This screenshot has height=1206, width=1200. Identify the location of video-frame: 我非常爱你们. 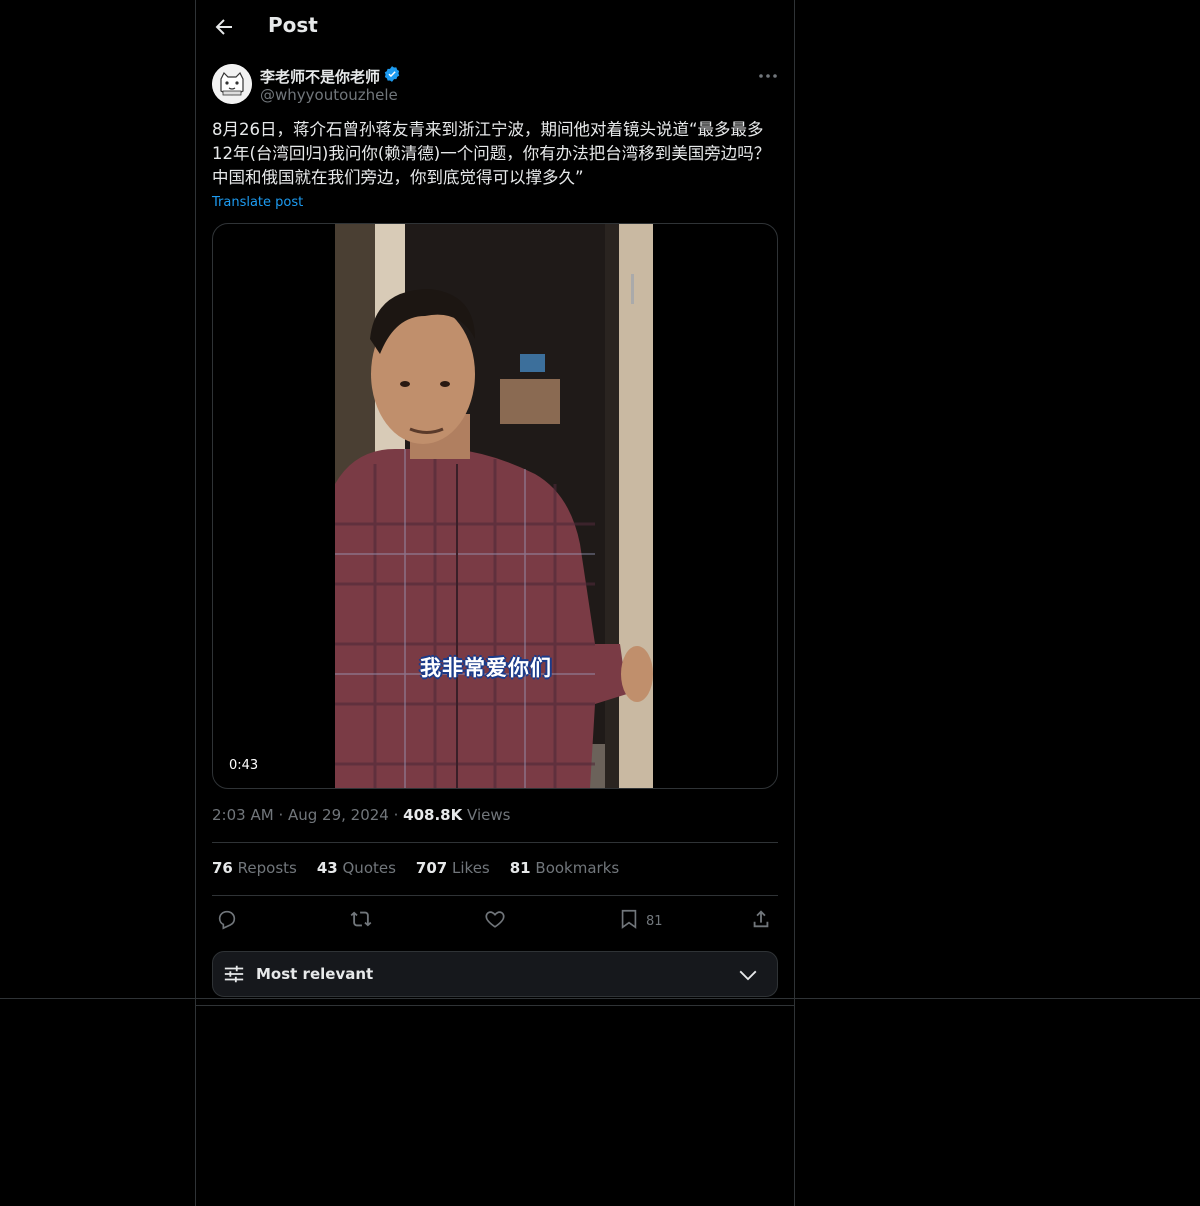
(494, 506).